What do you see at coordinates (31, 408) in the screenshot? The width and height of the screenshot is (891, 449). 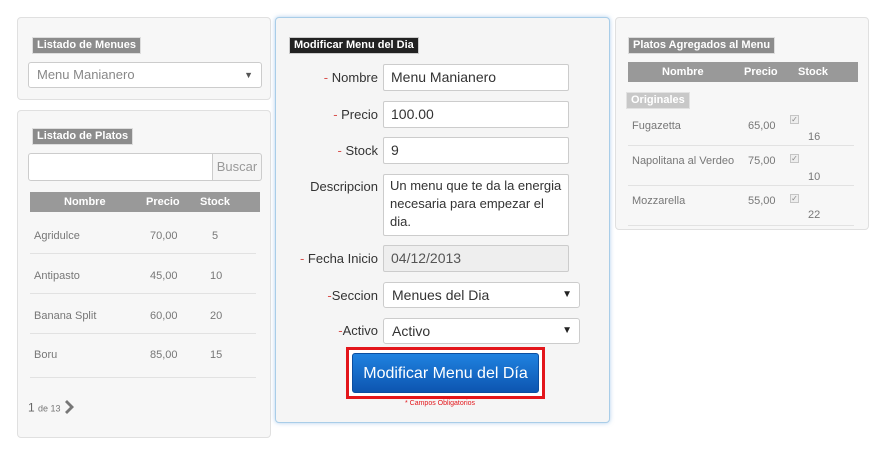 I see `pagination-current: 1` at bounding box center [31, 408].